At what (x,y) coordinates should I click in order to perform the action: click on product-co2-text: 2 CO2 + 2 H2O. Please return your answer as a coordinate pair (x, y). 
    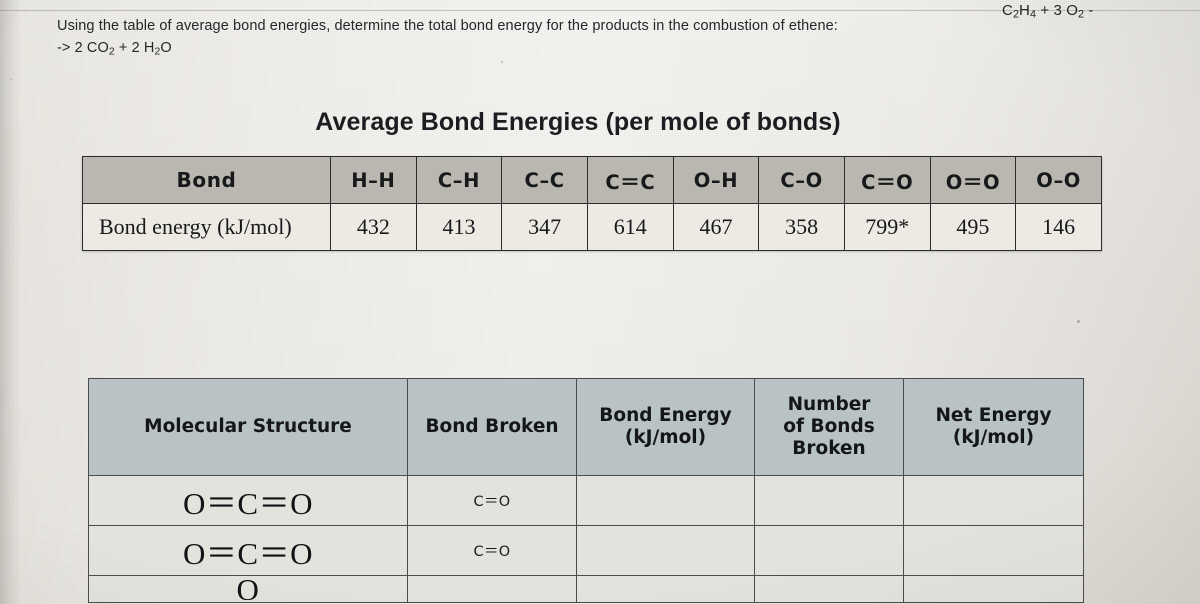
    Looking at the image, I should click on (123, 48).